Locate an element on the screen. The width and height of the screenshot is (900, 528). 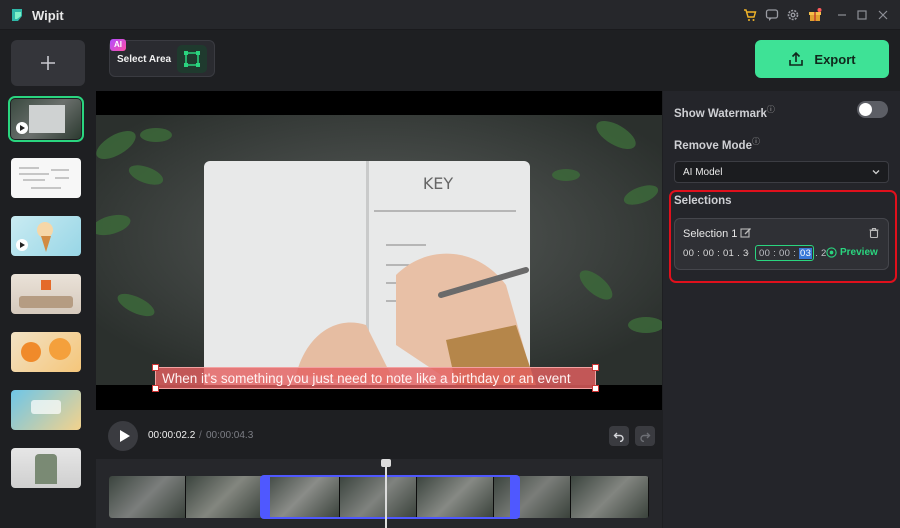
maximize-button is located at coordinates (862, 15).